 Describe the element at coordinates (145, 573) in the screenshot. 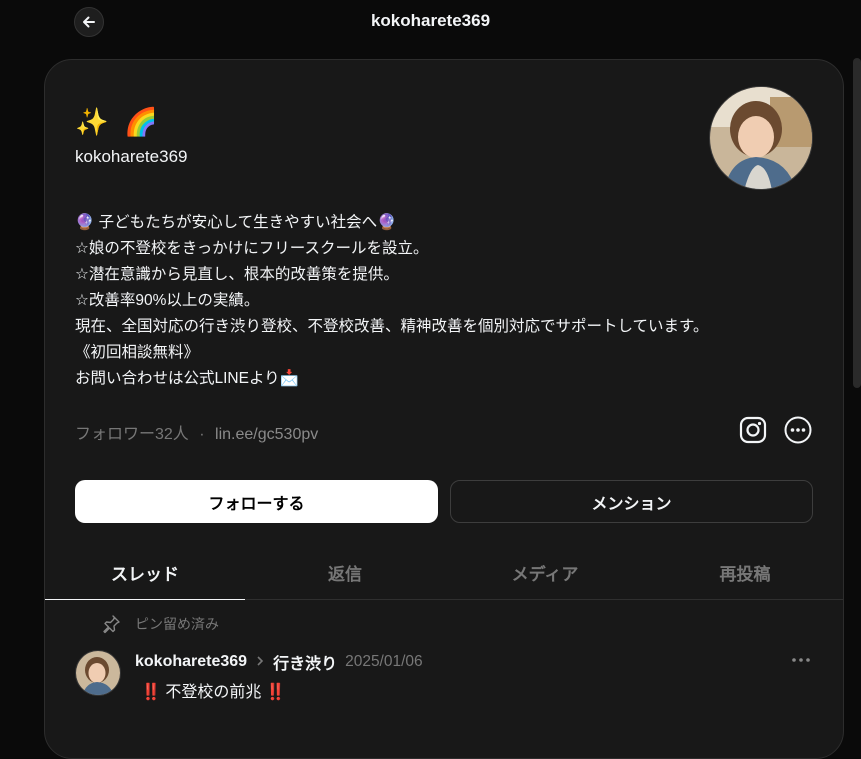

I see `tab-threads: スレッド` at that location.